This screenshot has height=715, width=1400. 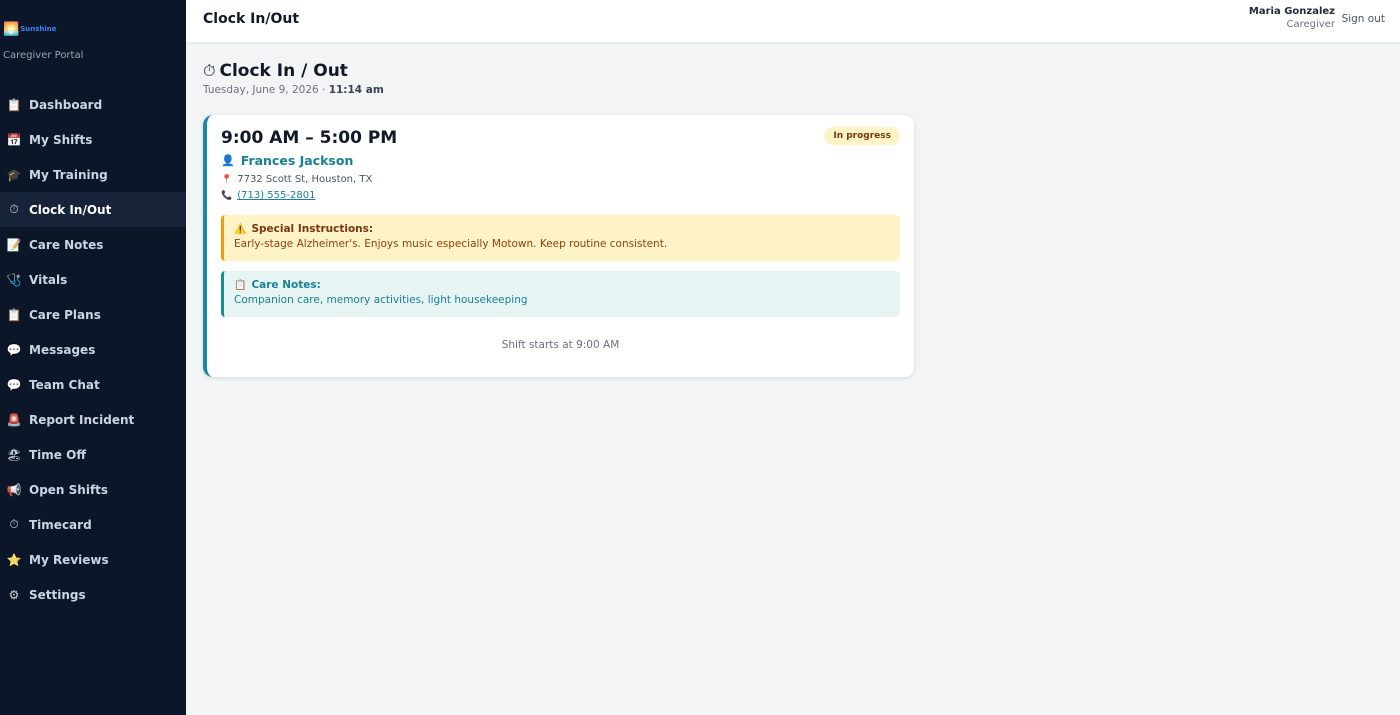 I want to click on sign-out-button: Sign out, so click(x=1363, y=19).